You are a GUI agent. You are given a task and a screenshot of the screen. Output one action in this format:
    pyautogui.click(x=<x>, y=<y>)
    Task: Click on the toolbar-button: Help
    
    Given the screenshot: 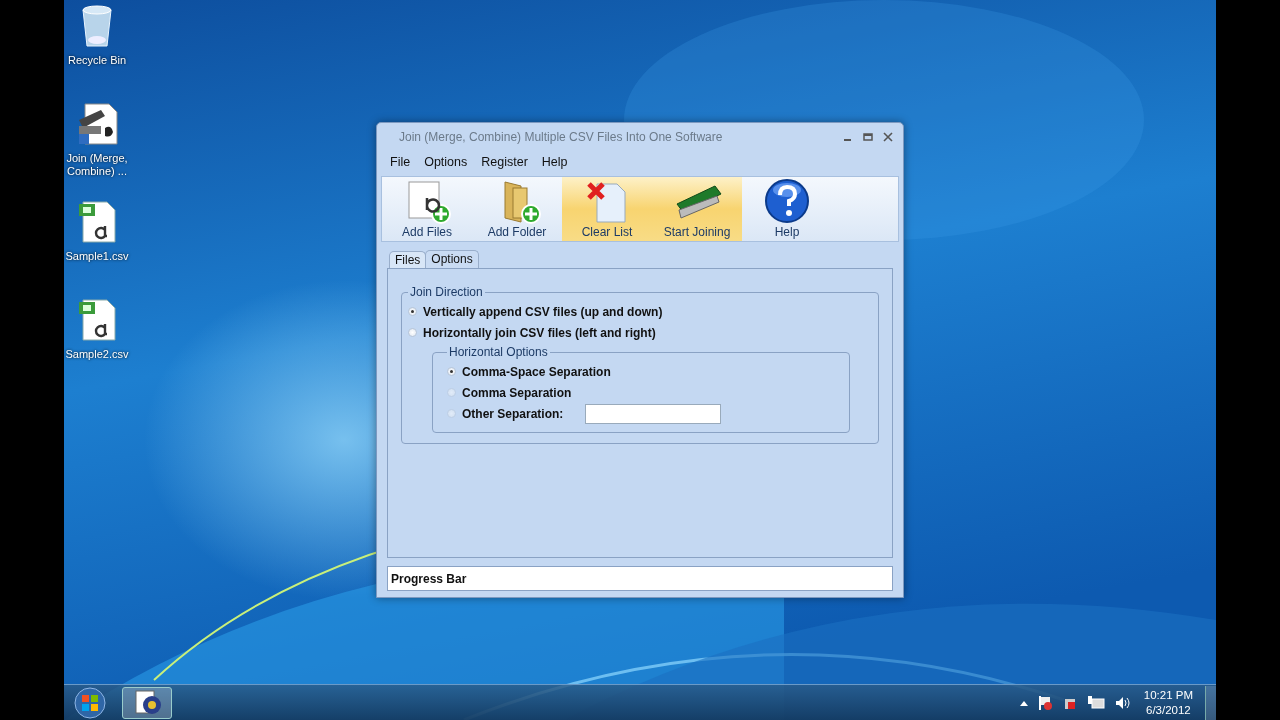 What is the action you would take?
    pyautogui.click(x=787, y=209)
    